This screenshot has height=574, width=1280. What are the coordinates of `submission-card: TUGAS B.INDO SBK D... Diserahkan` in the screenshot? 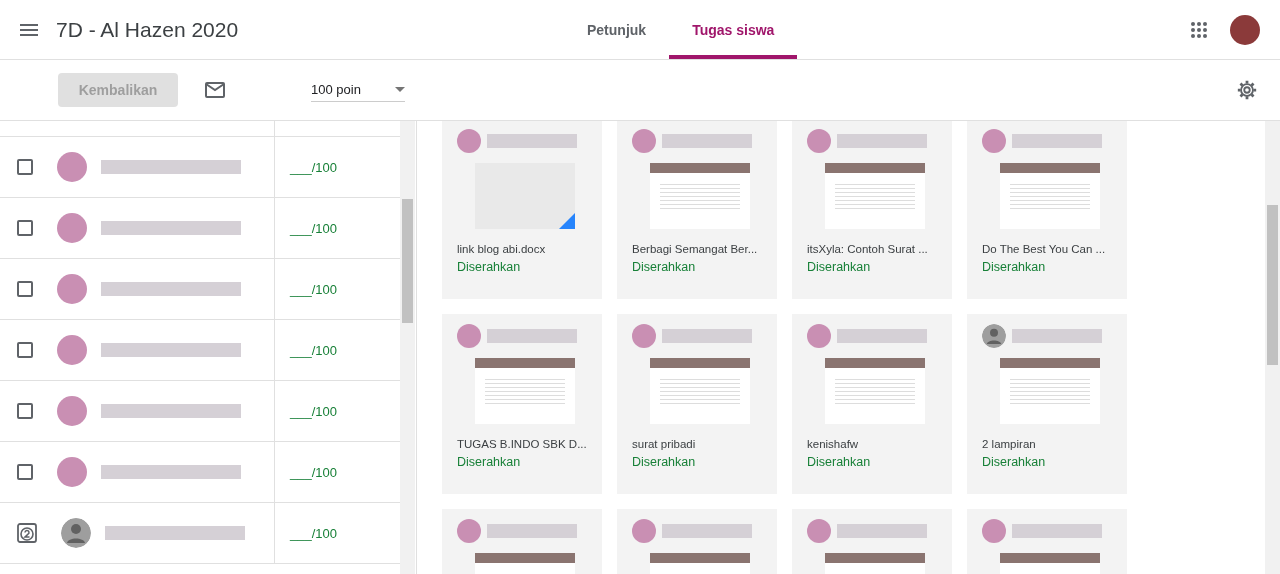 It's located at (522, 404).